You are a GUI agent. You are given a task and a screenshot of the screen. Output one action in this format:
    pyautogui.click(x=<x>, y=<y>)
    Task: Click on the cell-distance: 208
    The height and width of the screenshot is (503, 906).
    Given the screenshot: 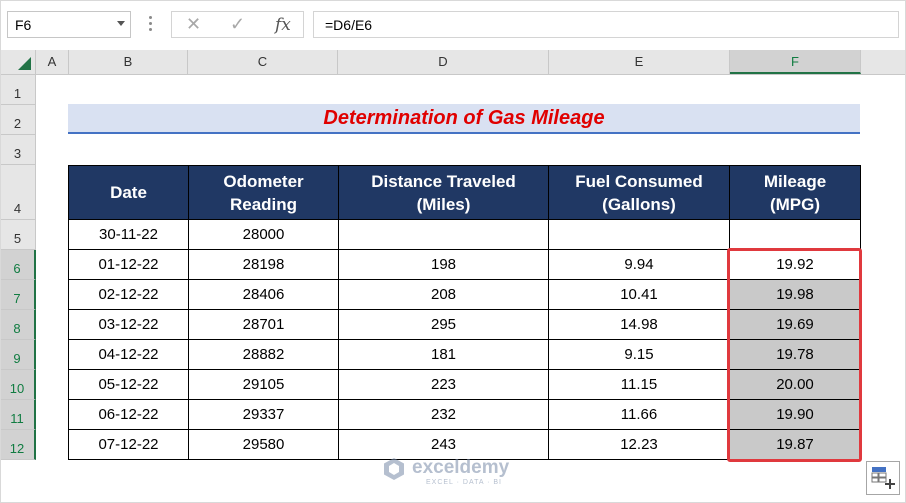 What is the action you would take?
    pyautogui.click(x=444, y=295)
    